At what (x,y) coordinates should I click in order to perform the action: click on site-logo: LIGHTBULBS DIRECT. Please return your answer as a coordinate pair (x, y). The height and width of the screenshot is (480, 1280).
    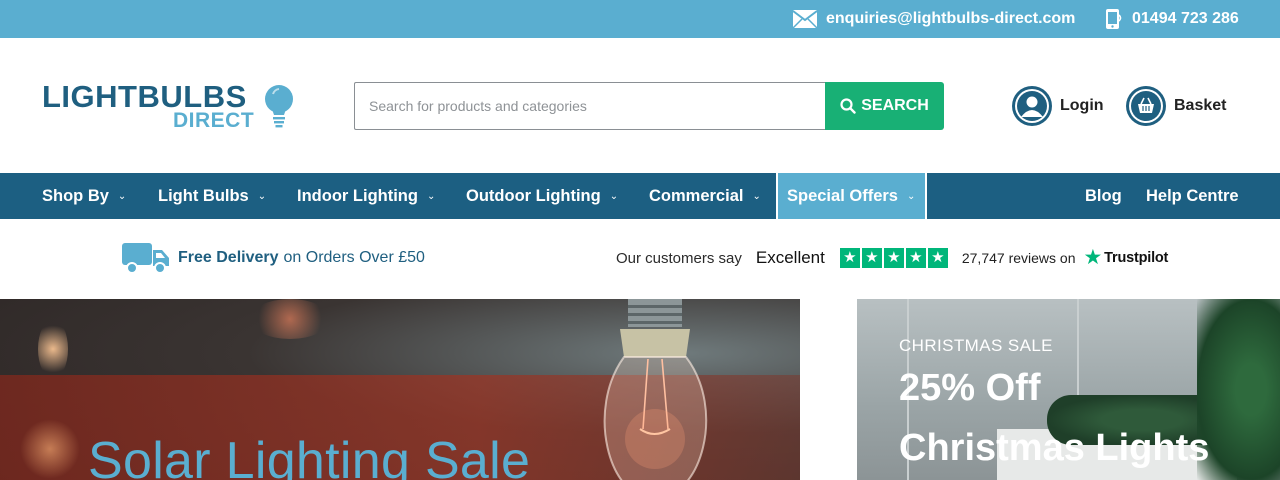
    Looking at the image, I should click on (170, 108).